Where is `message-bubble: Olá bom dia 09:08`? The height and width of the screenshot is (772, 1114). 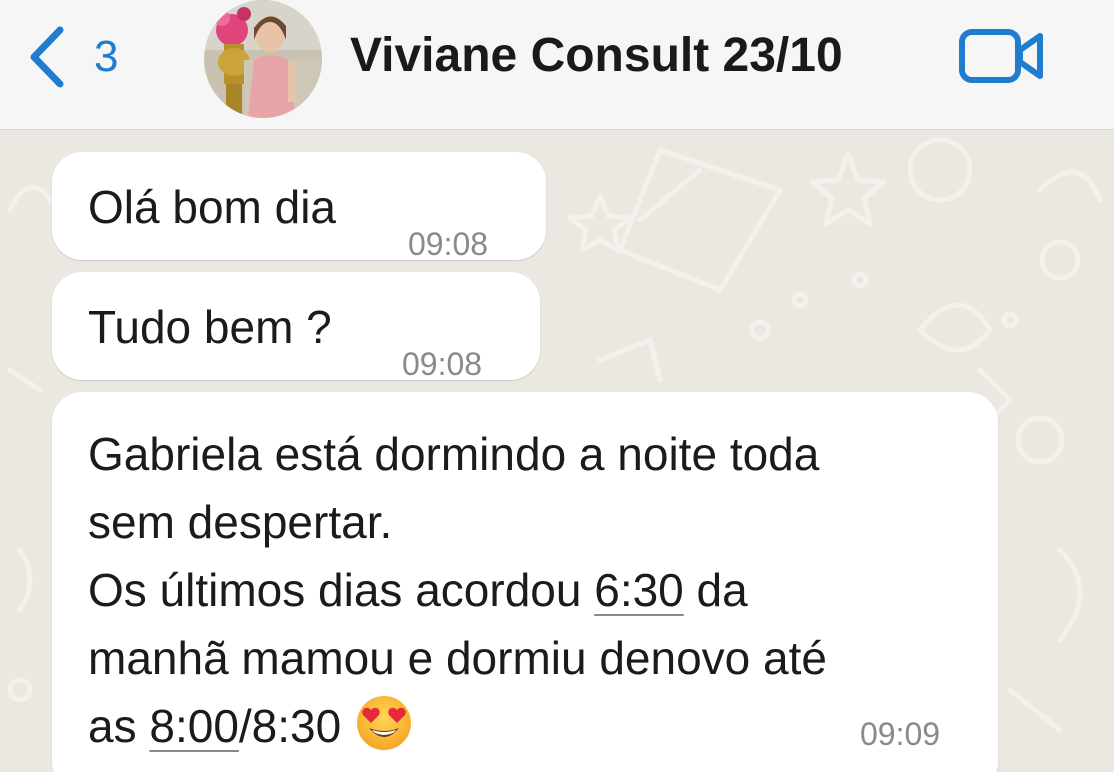 message-bubble: Olá bom dia 09:08 is located at coordinates (299, 206).